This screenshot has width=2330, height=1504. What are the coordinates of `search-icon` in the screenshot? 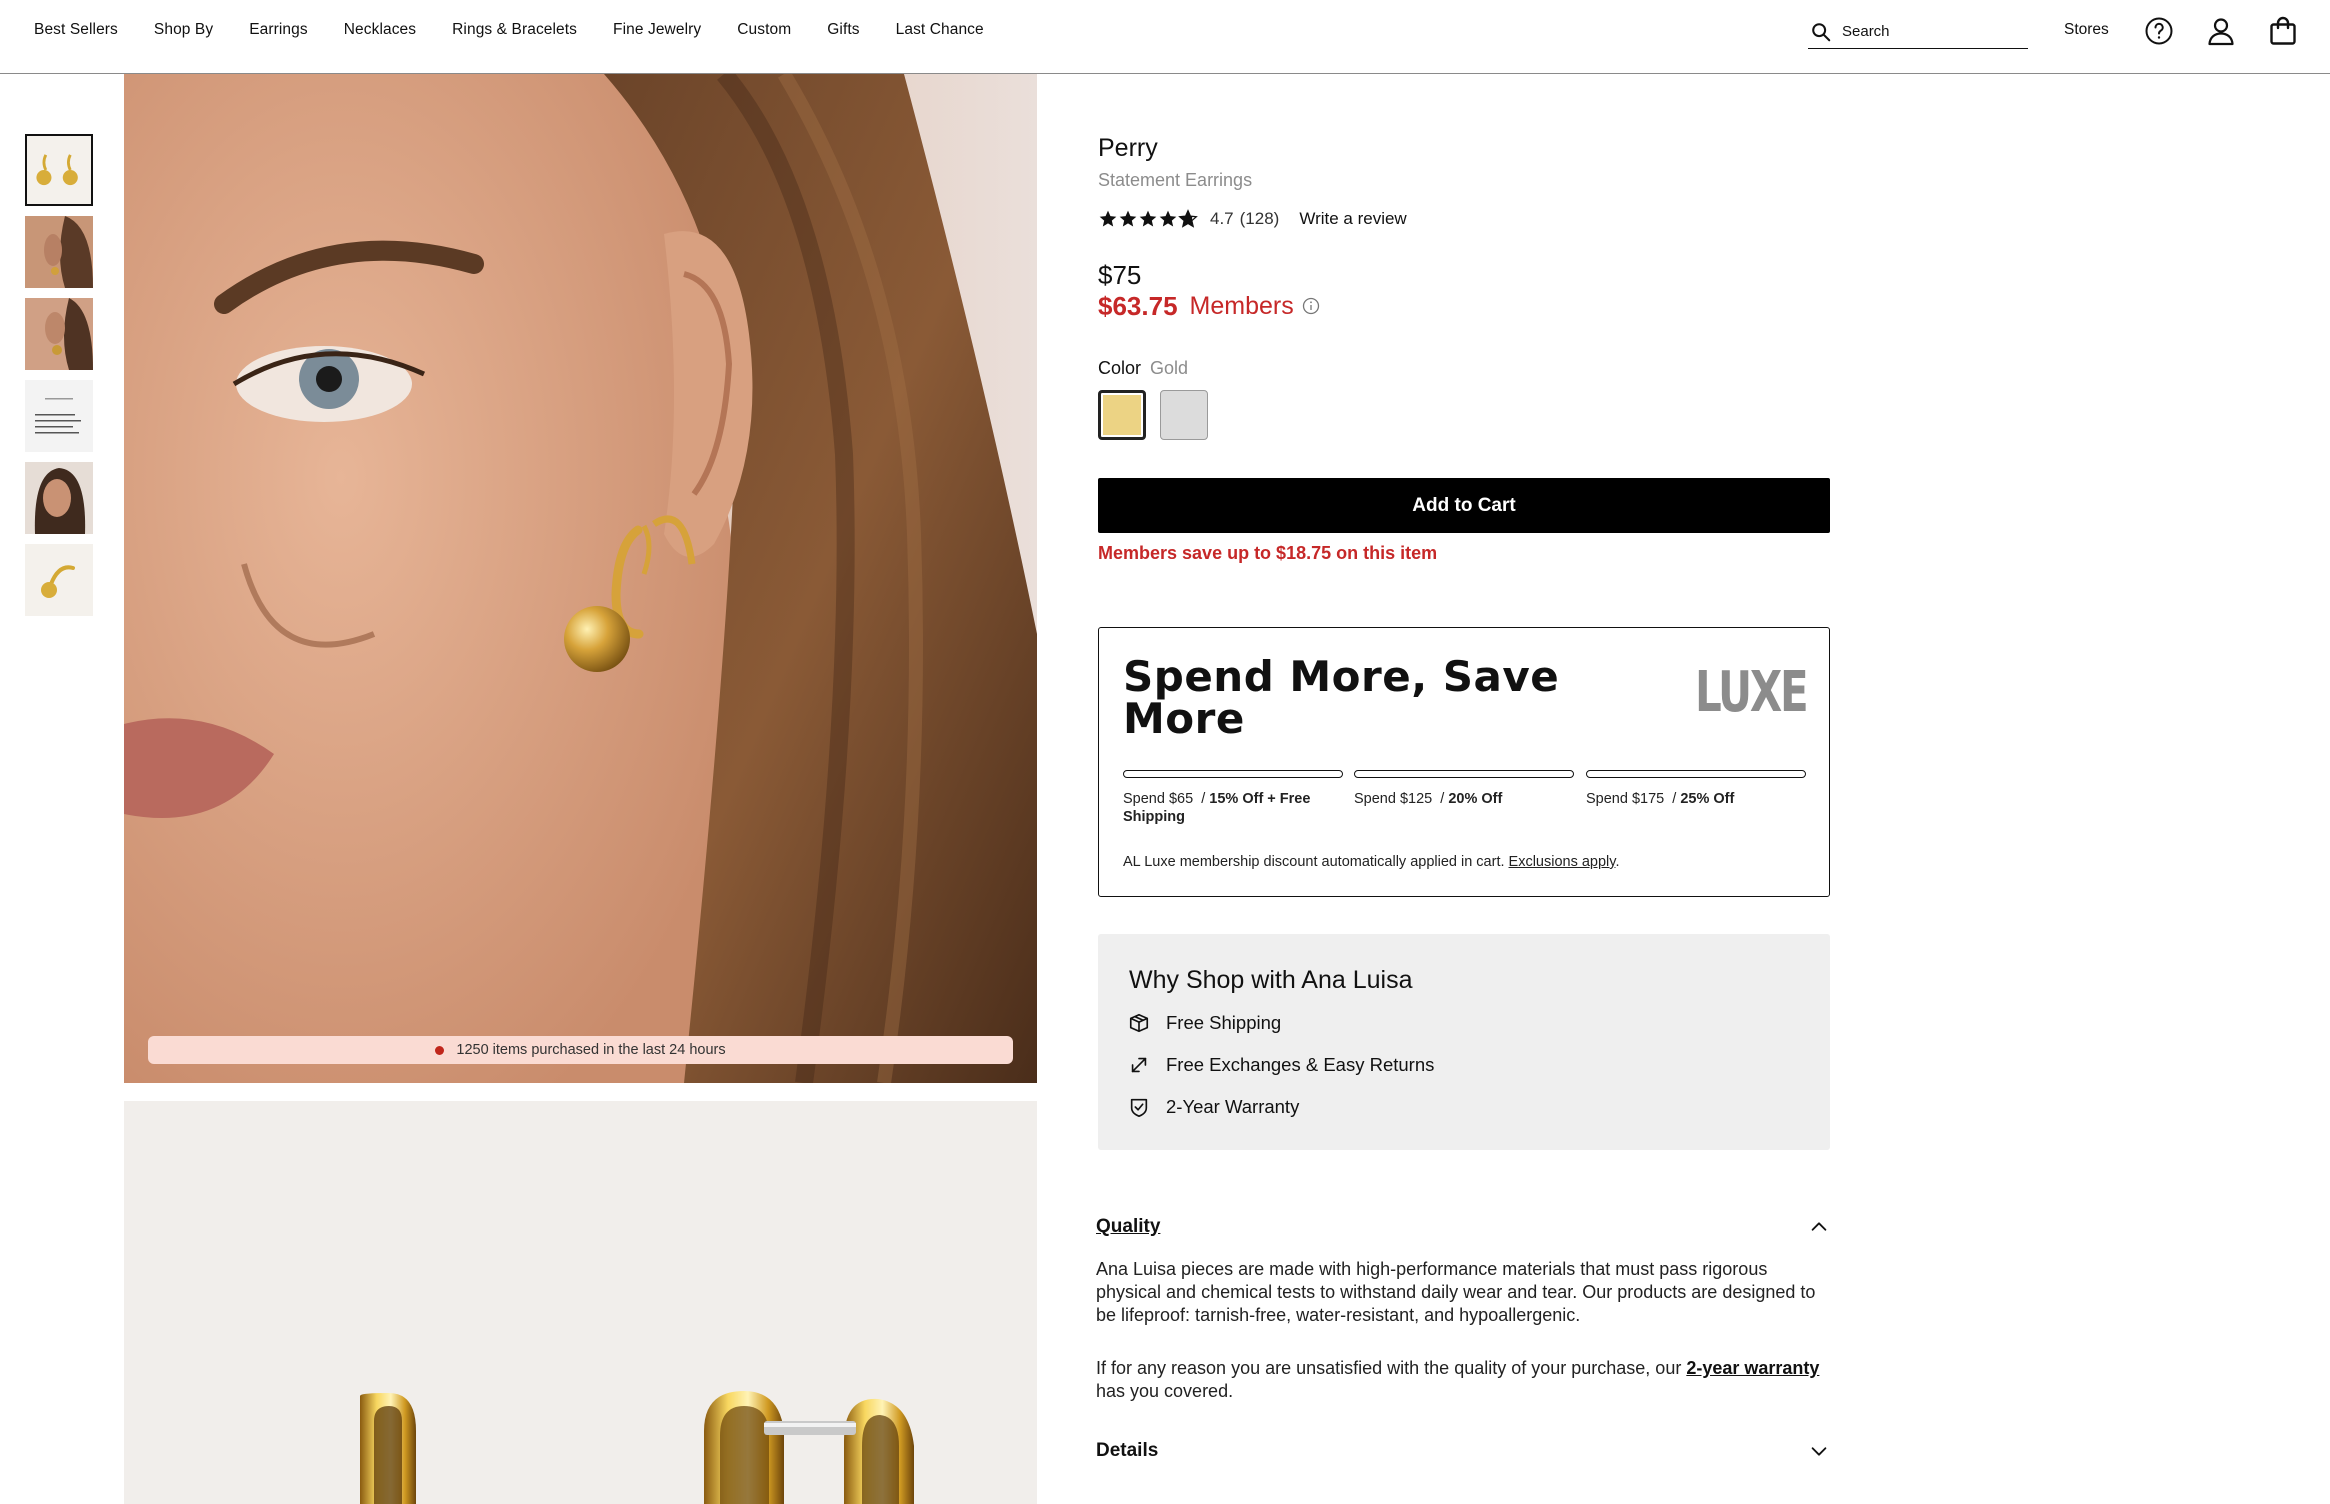 It's located at (1821, 32).